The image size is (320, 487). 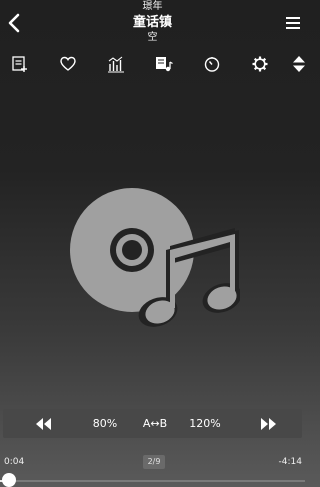 What do you see at coordinates (14, 462) in the screenshot?
I see `elapsed-time: 0:04` at bounding box center [14, 462].